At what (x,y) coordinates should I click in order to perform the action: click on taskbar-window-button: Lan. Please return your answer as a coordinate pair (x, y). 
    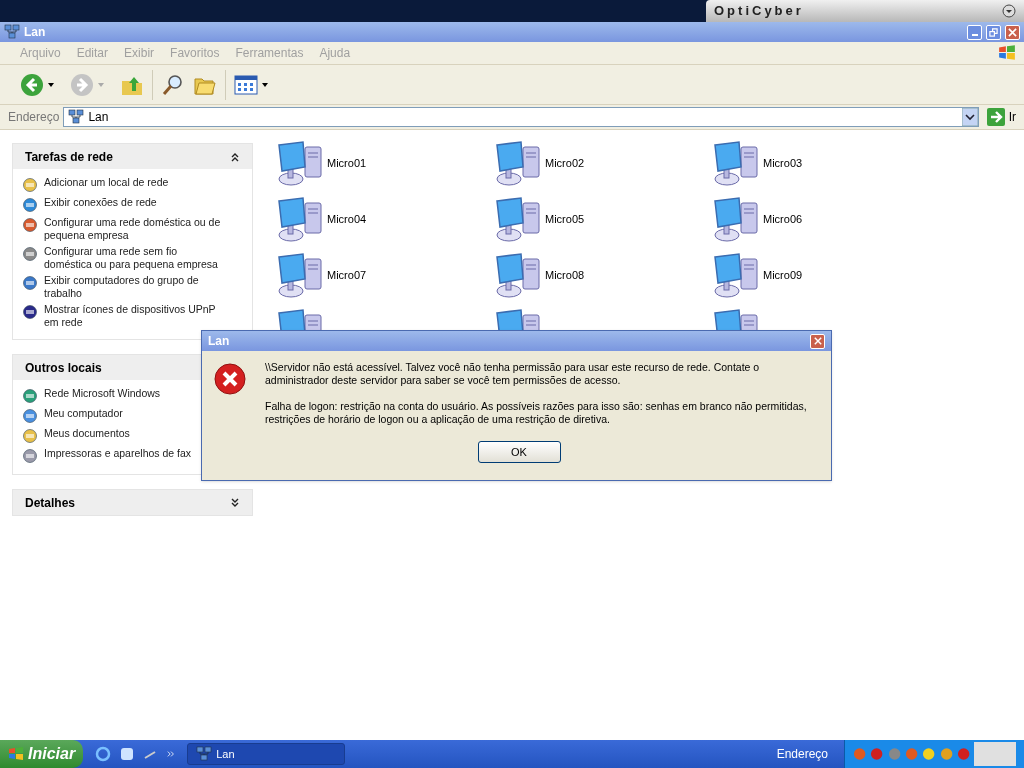
    Looking at the image, I should click on (266, 754).